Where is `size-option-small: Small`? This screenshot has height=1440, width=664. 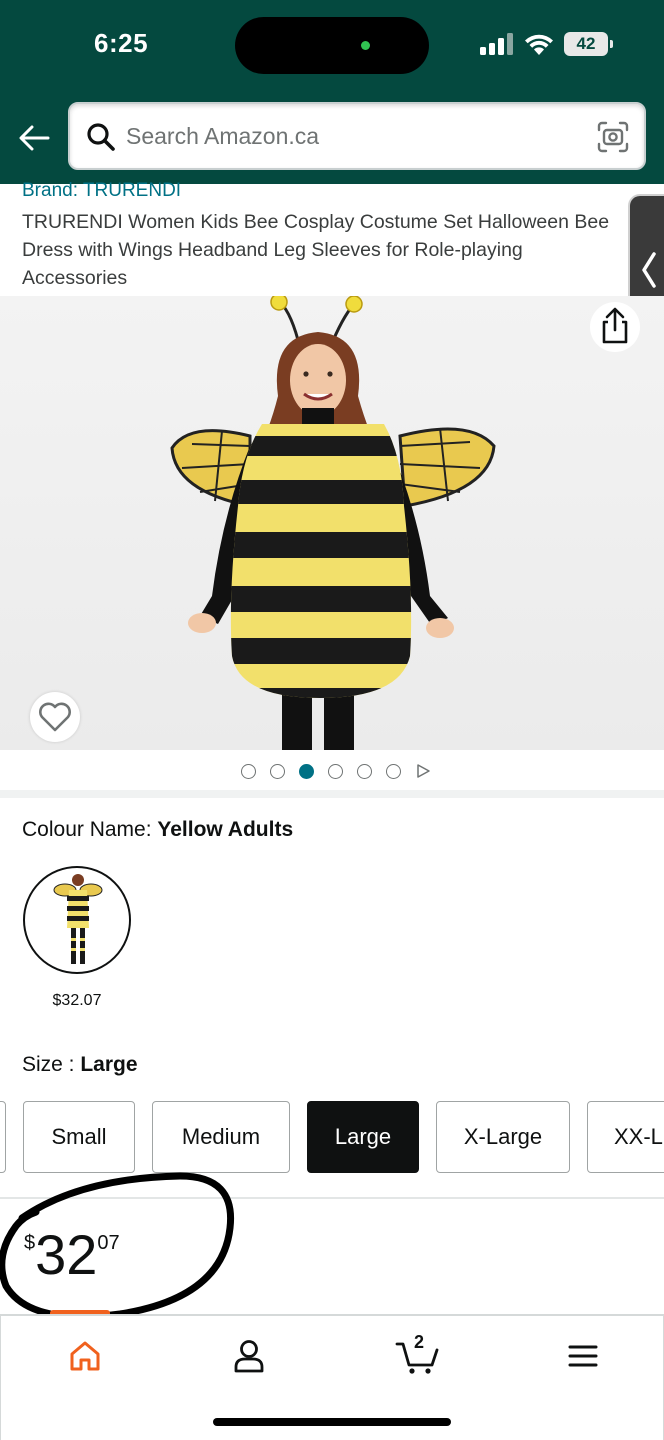
size-option-small: Small is located at coordinates (79, 1137).